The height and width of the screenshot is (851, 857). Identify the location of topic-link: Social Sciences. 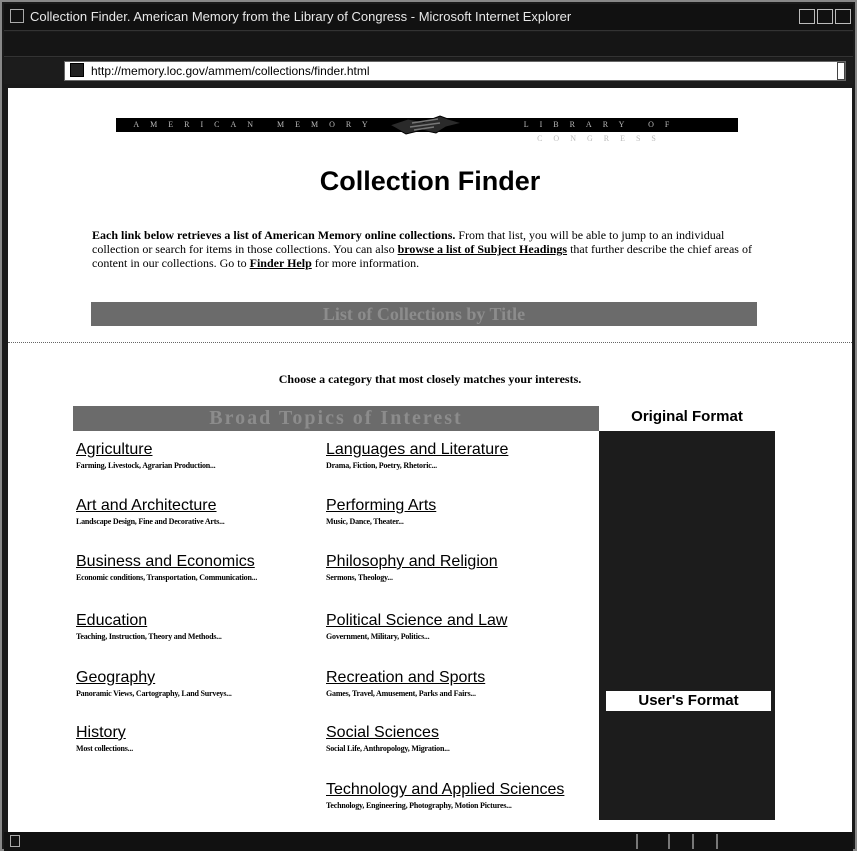
(388, 733).